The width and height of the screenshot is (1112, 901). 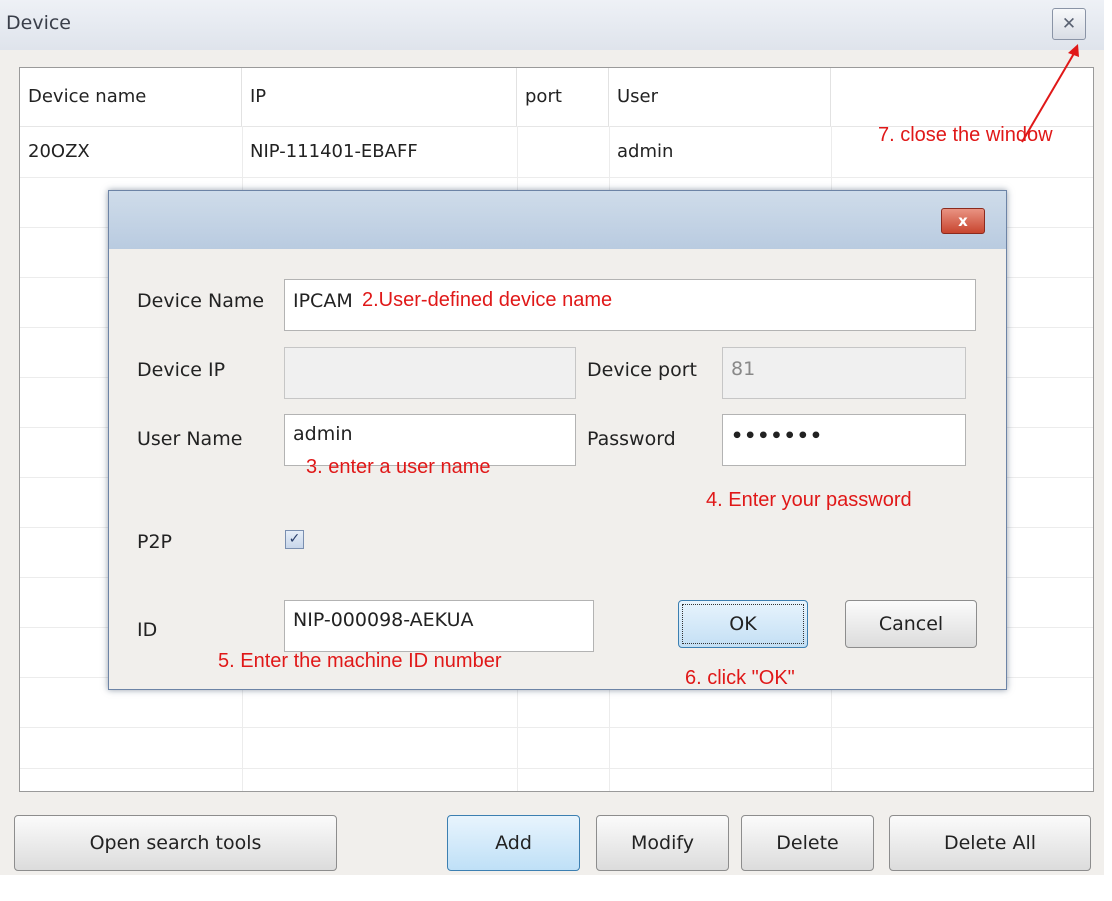 I want to click on window-close-icon: ✕, so click(x=1069, y=24).